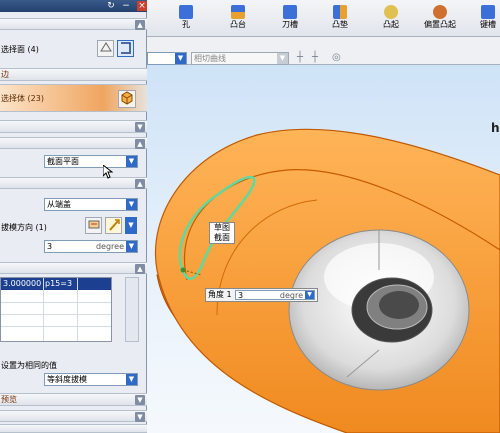  I want to click on vector-dialog-button, so click(93, 225).